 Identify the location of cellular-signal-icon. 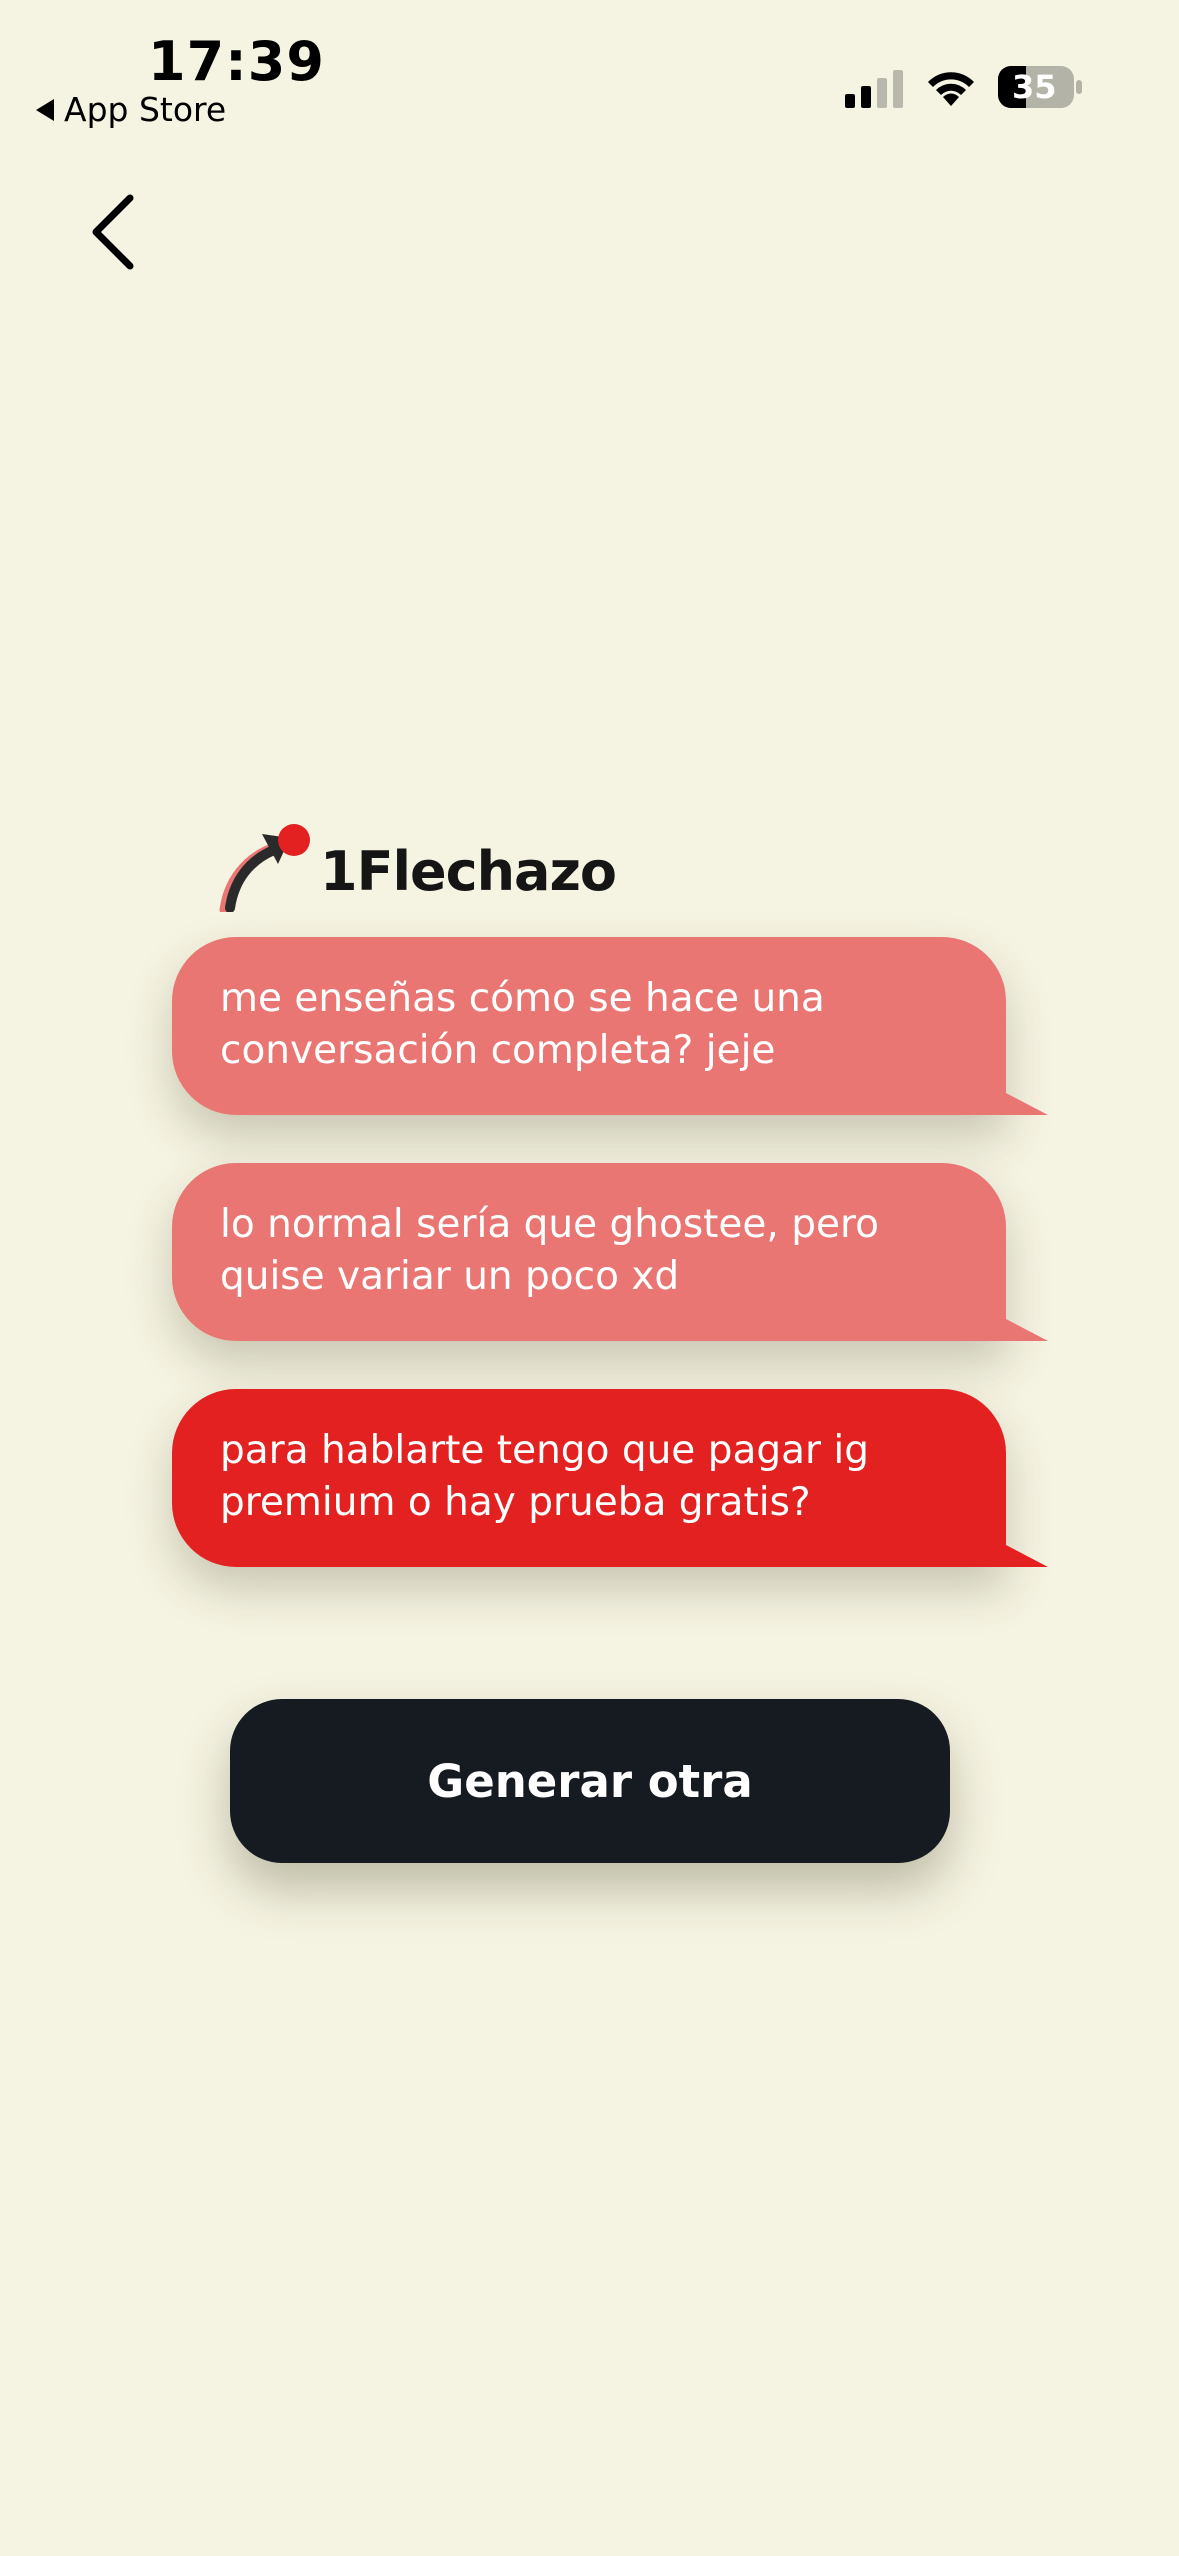
(874, 89).